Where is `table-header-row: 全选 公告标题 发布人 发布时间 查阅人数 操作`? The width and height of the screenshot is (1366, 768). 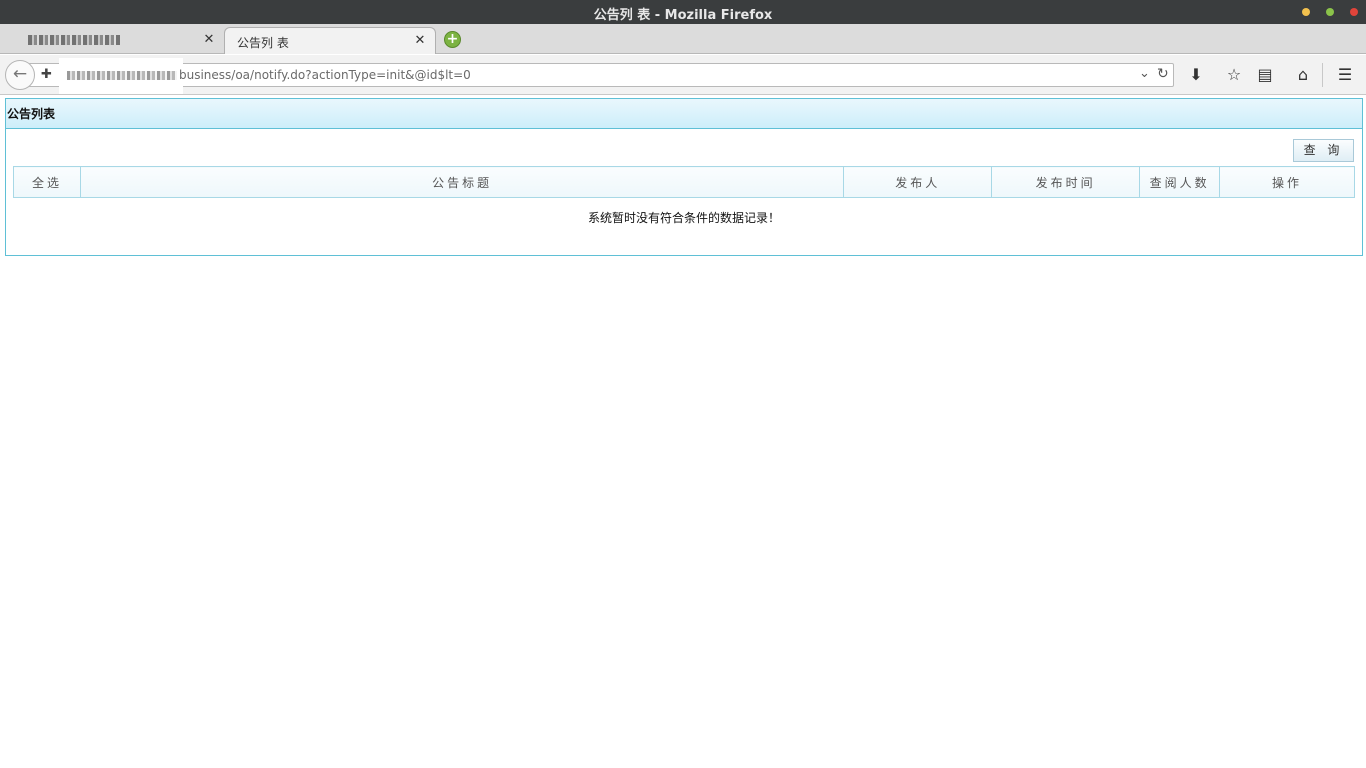
table-header-row: 全选 公告标题 发布人 发布时间 查阅人数 操作 is located at coordinates (684, 182).